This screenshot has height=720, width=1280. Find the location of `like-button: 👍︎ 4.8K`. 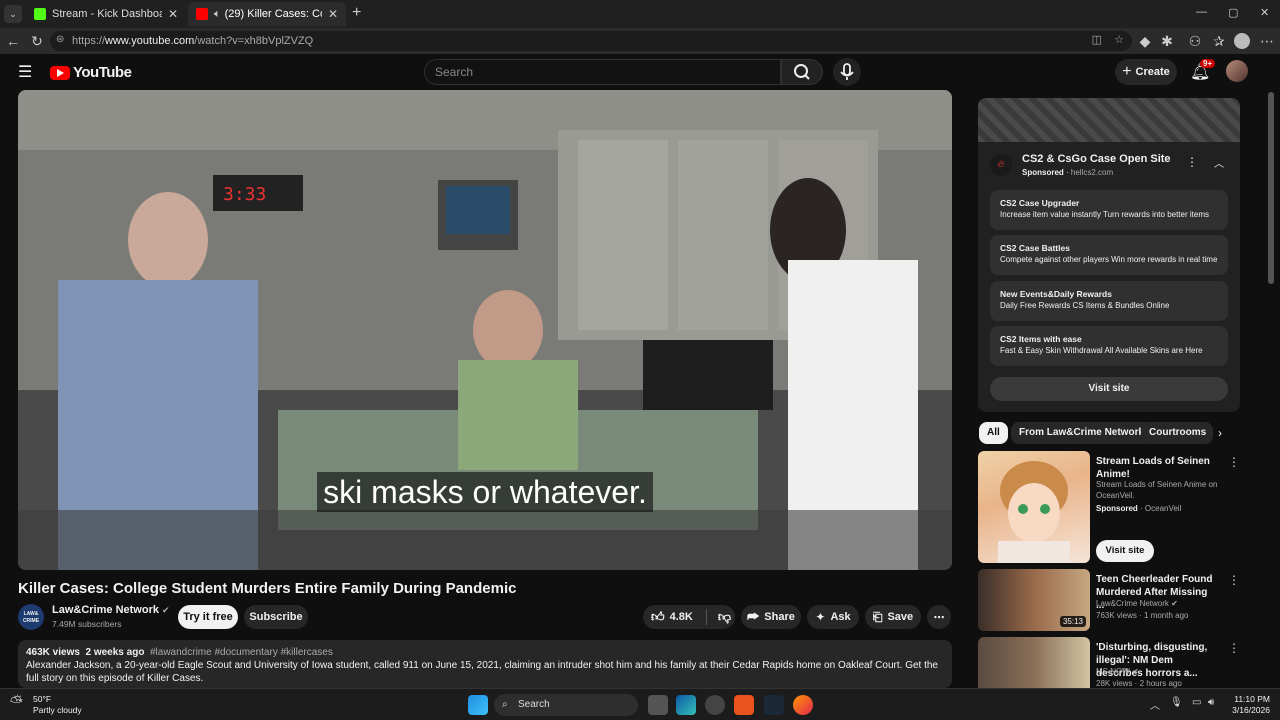

like-button: 👍︎ 4.8K is located at coordinates (672, 617).